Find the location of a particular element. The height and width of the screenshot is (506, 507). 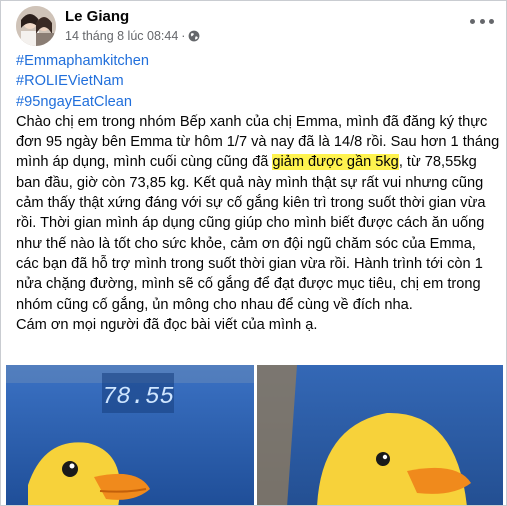

post-header: Le Giang 14 tháng 8 lúc 08:44 · is located at coordinates (256, 27).